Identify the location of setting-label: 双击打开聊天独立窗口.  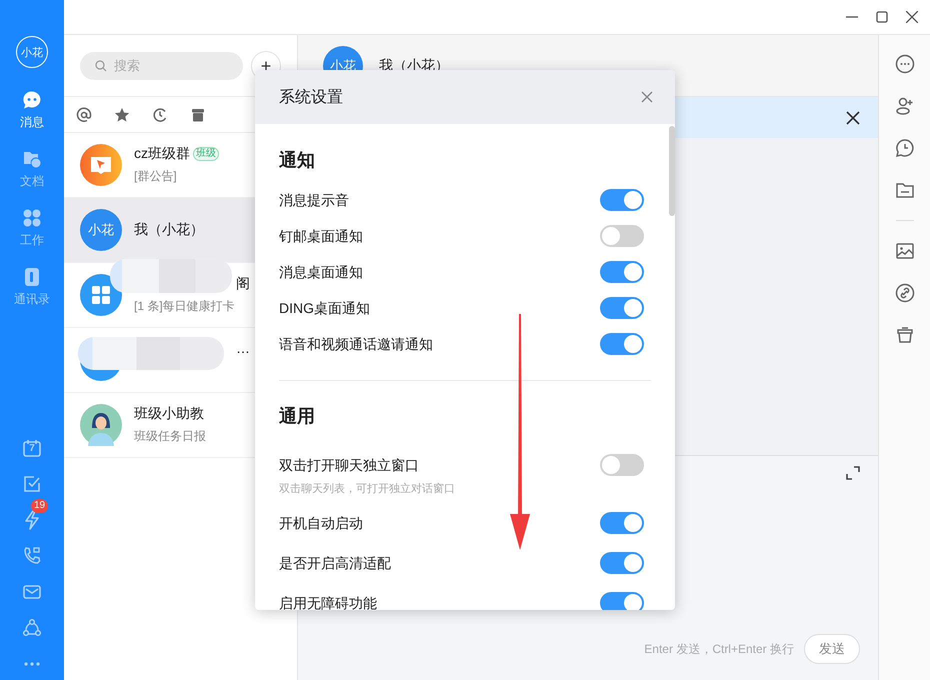
(349, 465).